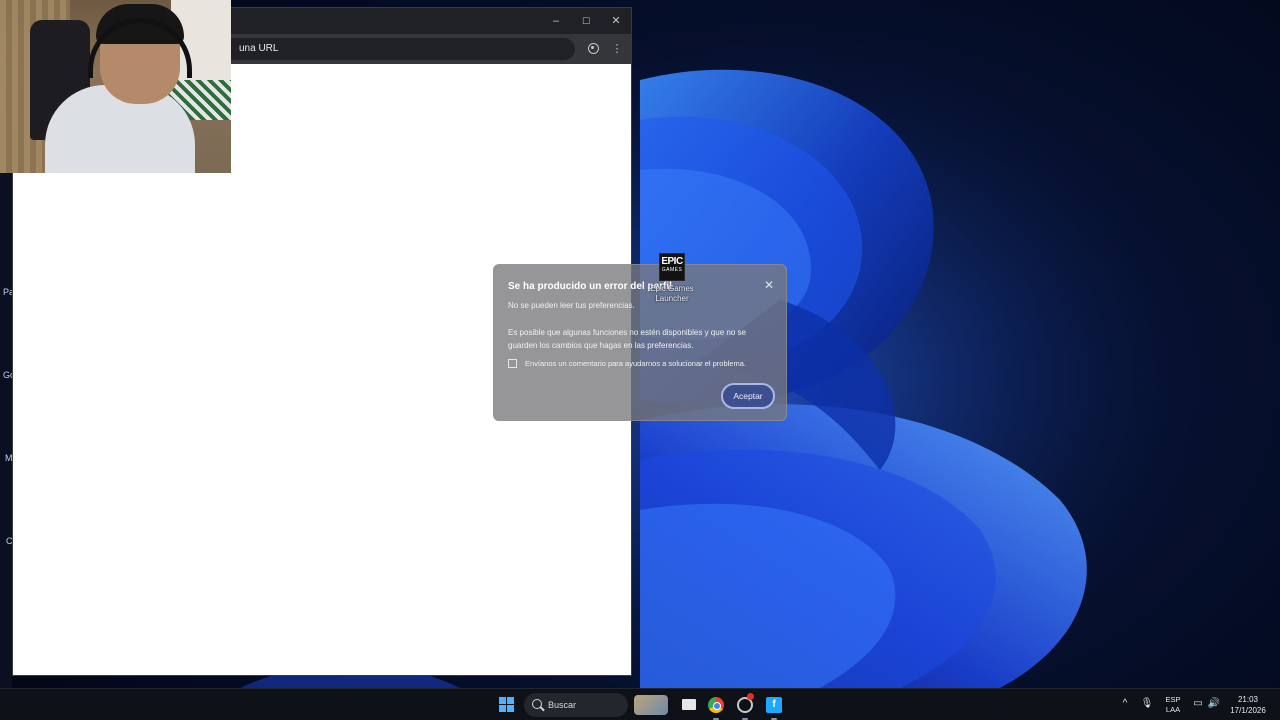  Describe the element at coordinates (745, 706) in the screenshot. I see `screen-recorder-icon` at that location.